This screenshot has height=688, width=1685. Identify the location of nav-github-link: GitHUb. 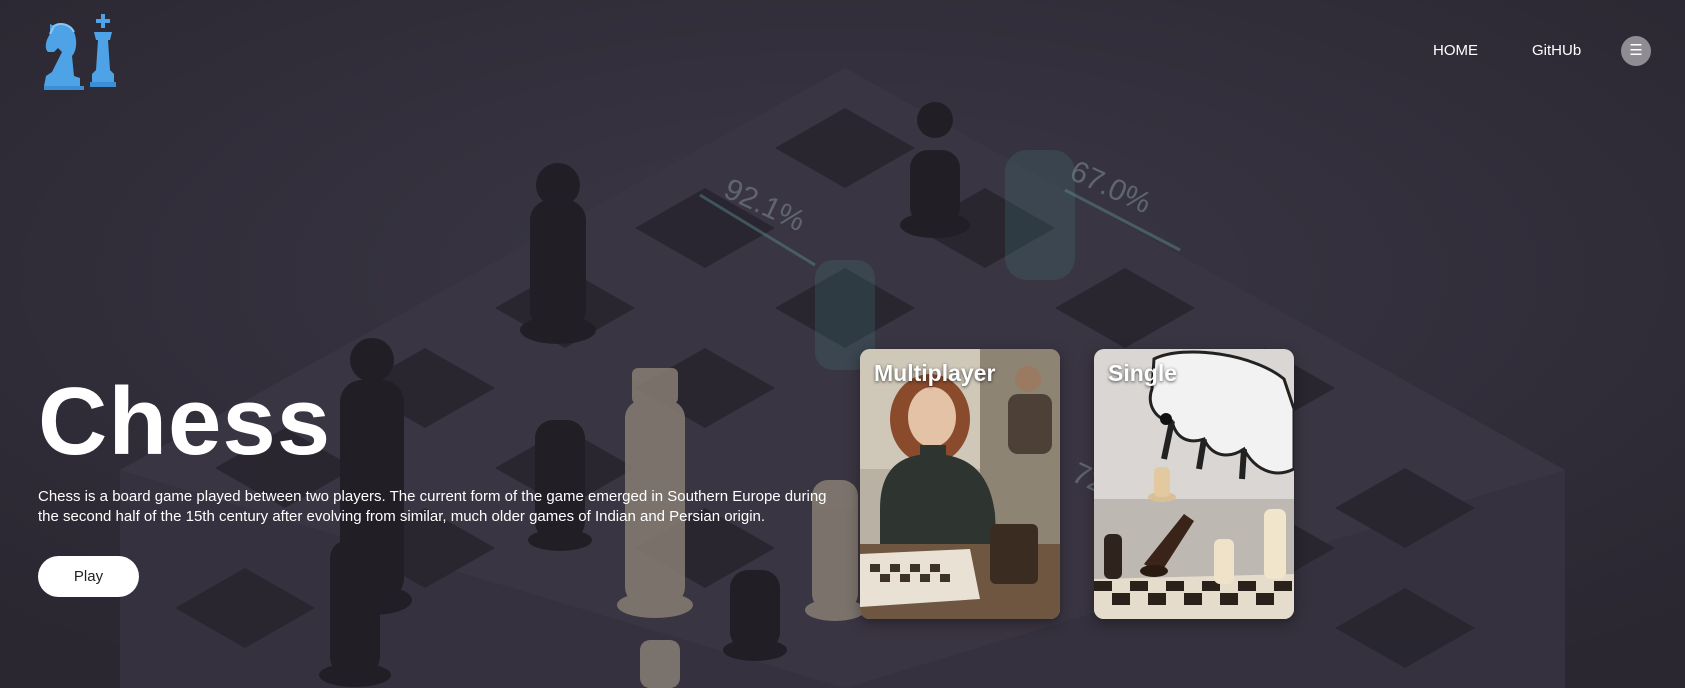
(1556, 50).